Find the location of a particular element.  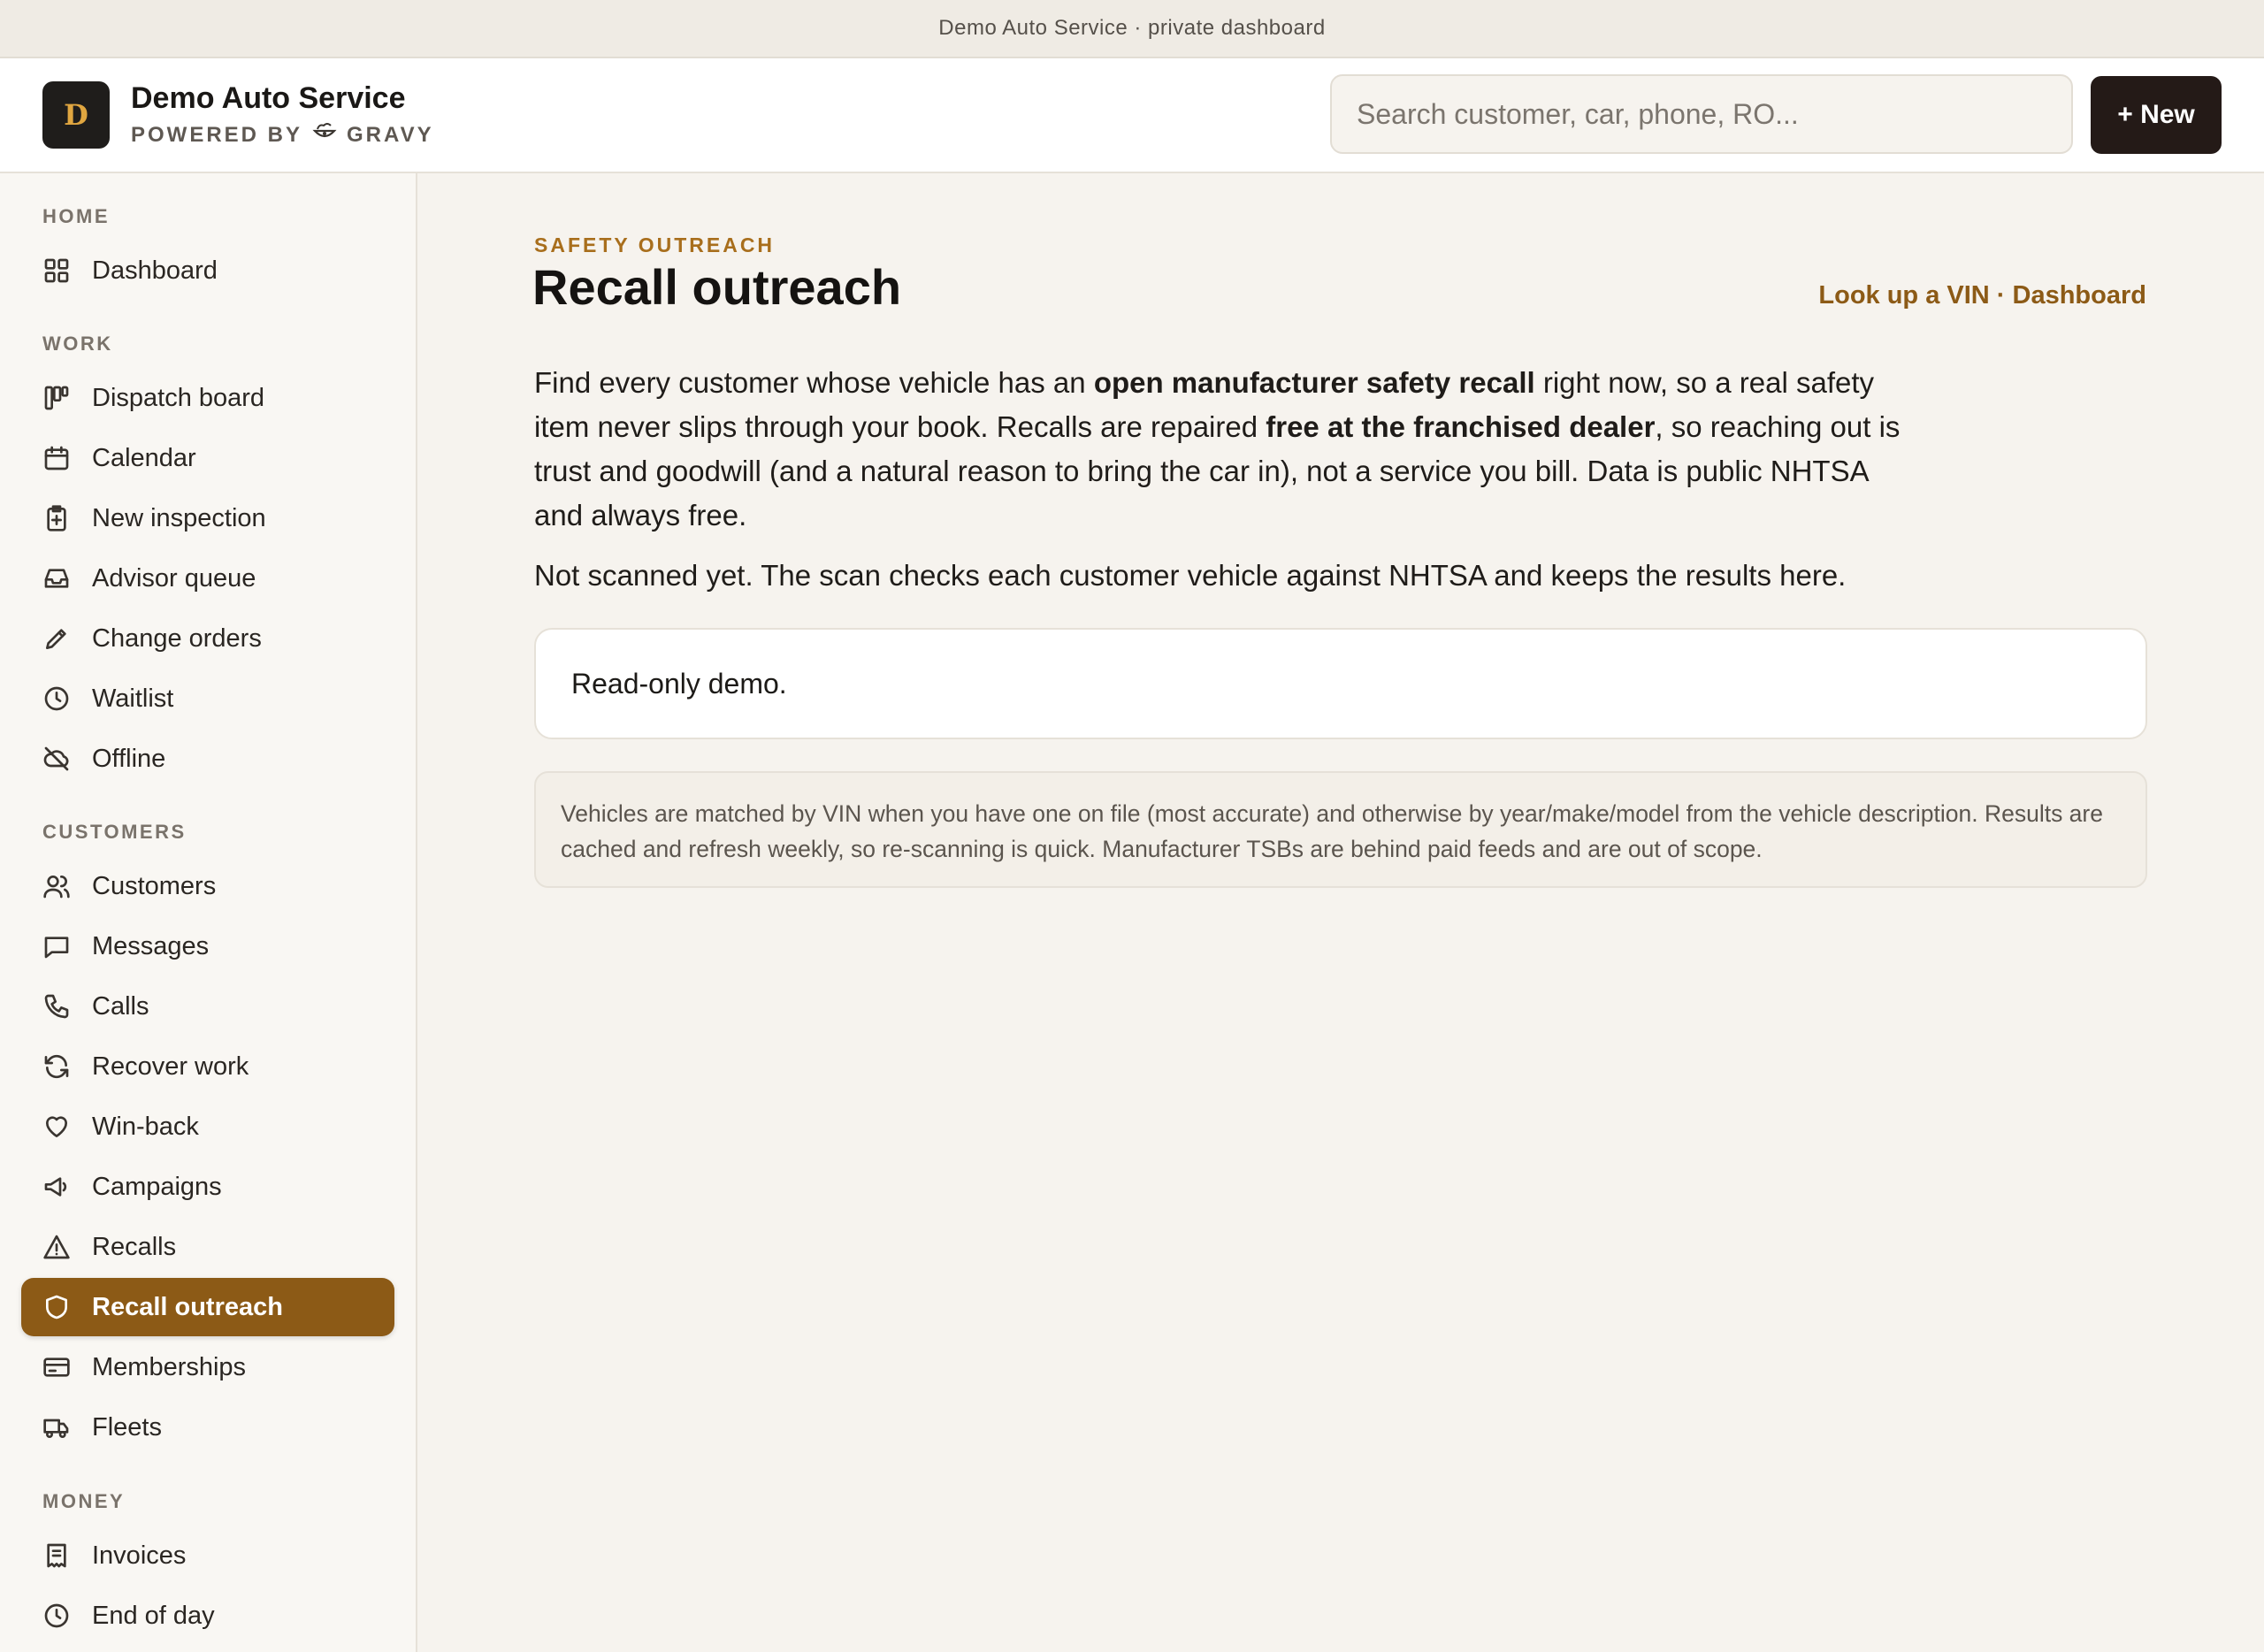

sidebar-item-new-inspection: New inspection is located at coordinates (208, 518).